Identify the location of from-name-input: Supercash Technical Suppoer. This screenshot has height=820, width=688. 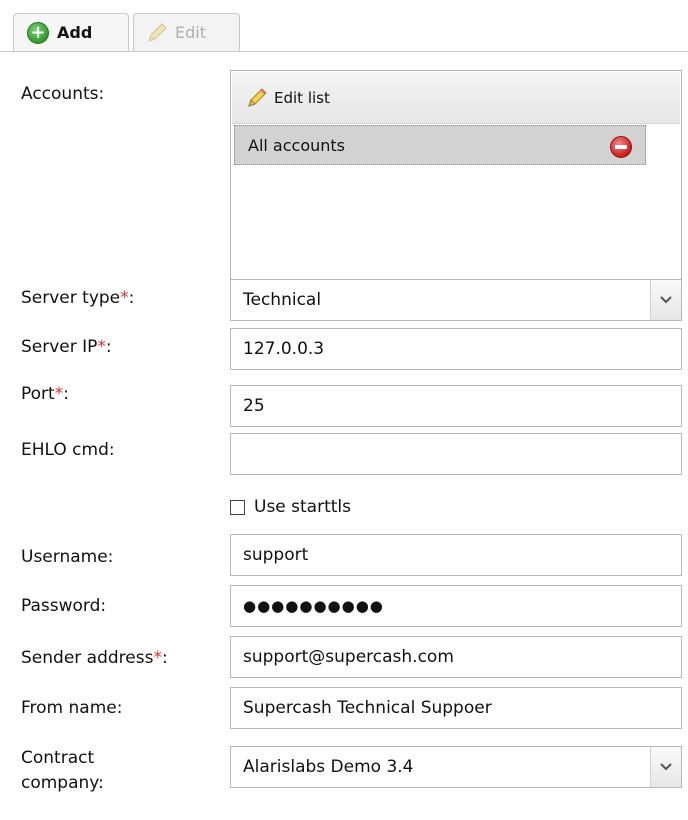
(456, 708).